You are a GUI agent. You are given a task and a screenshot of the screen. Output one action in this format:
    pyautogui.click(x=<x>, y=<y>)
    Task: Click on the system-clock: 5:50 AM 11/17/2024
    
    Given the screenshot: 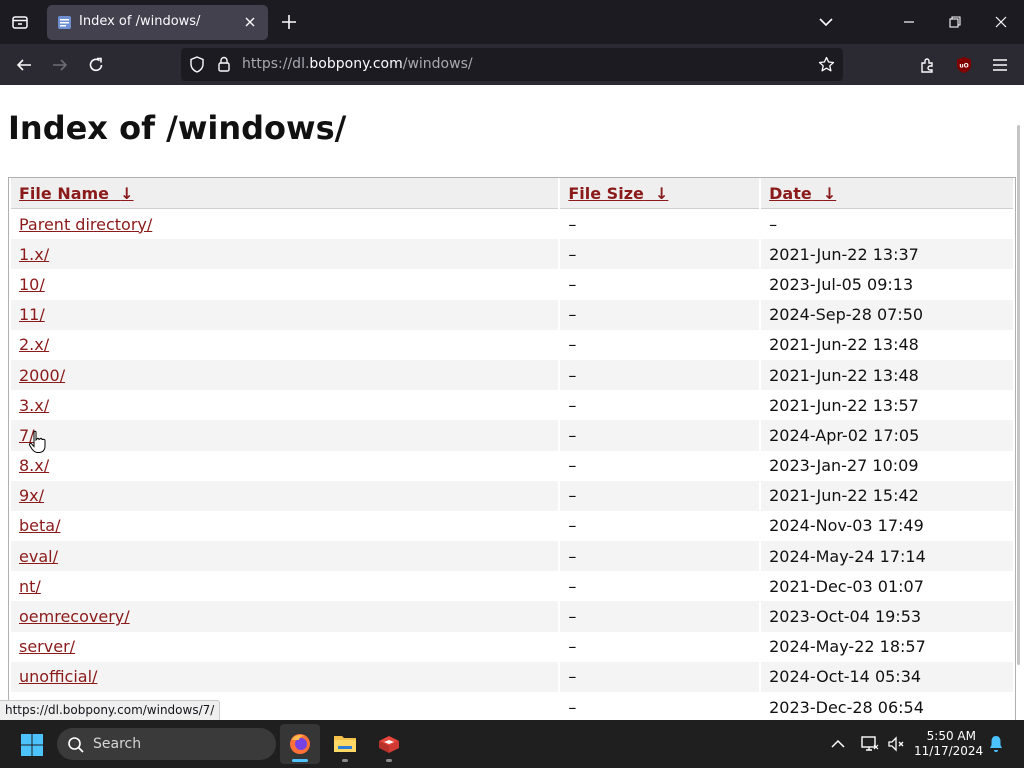 What is the action you would take?
    pyautogui.click(x=949, y=744)
    